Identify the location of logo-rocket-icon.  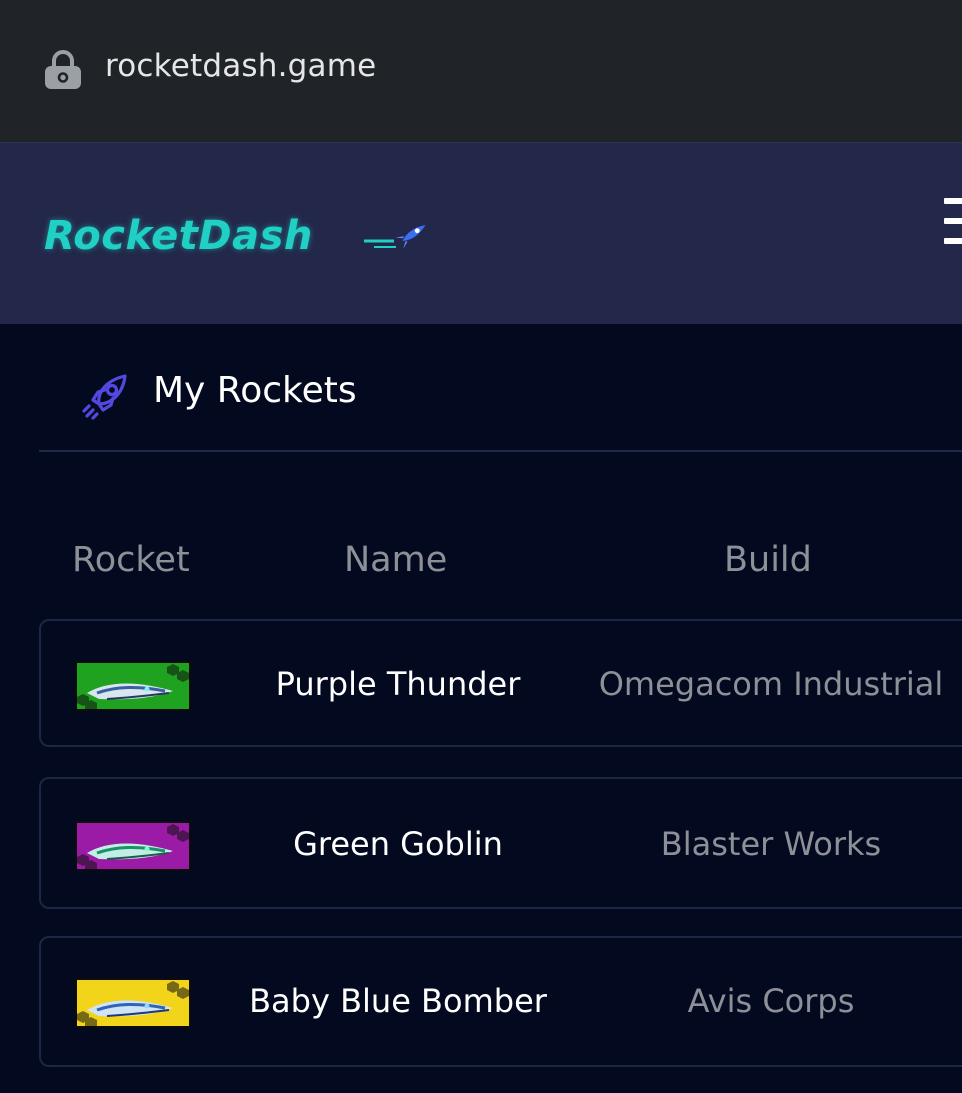
(395, 237).